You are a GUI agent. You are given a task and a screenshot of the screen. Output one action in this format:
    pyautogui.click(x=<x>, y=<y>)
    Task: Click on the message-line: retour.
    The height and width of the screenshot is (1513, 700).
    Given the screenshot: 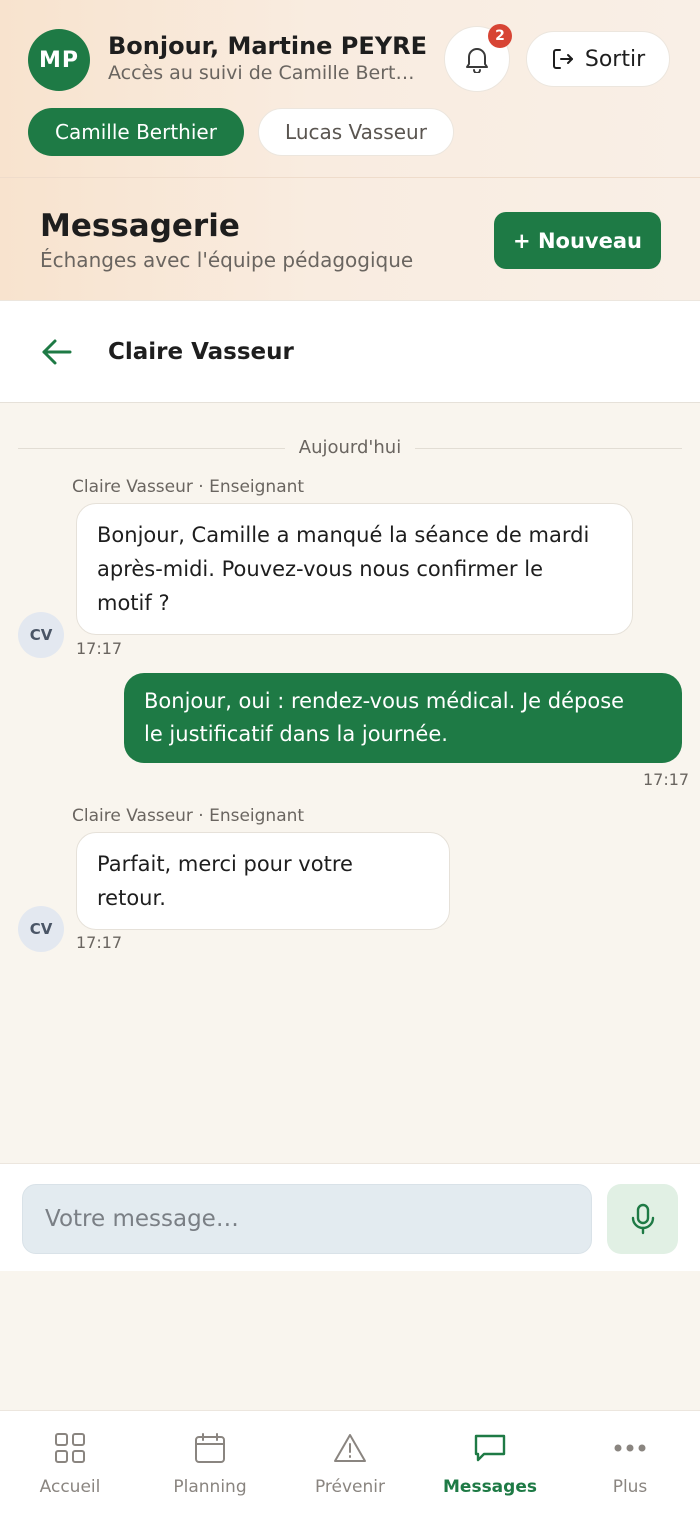 What is the action you would take?
    pyautogui.click(x=131, y=898)
    